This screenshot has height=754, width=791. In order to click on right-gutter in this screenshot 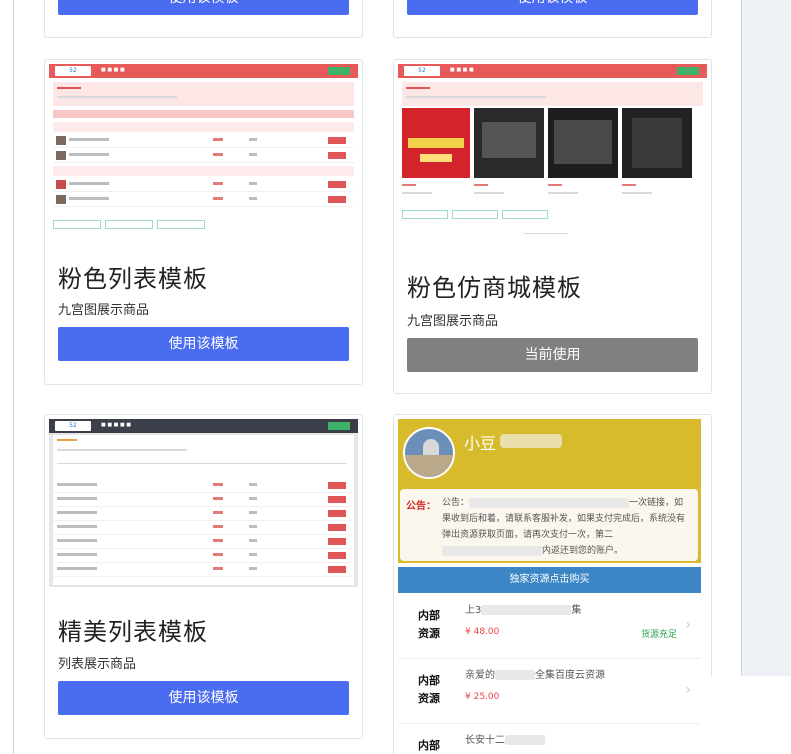, I will do `click(766, 377)`.